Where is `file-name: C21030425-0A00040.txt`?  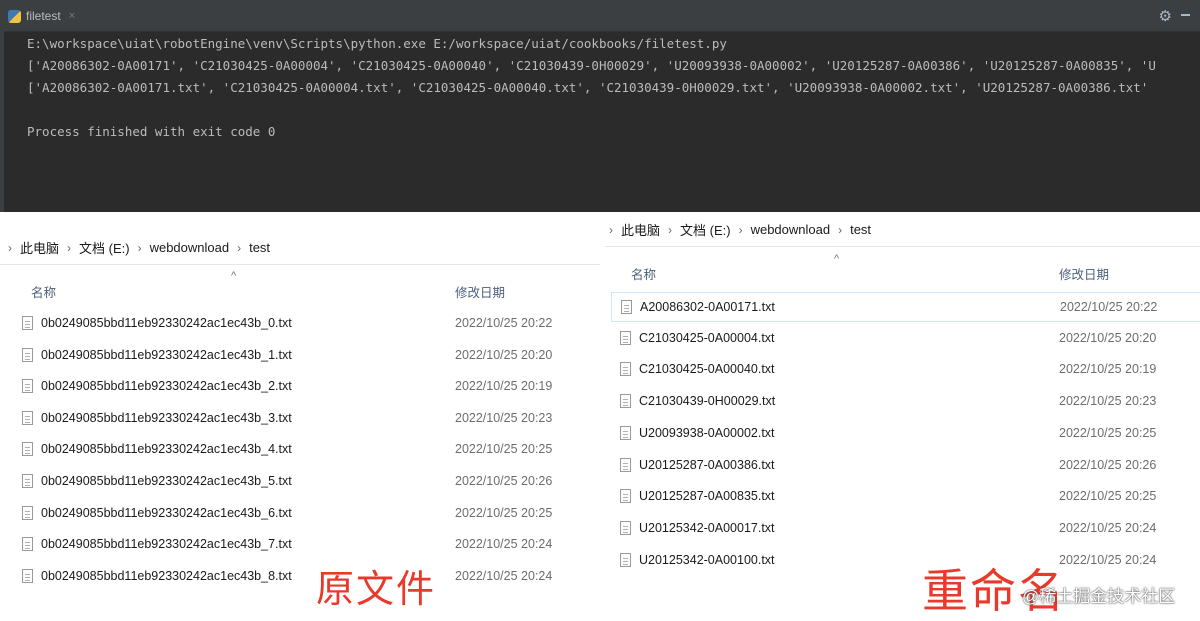
file-name: C21030425-0A00040.txt is located at coordinates (707, 369).